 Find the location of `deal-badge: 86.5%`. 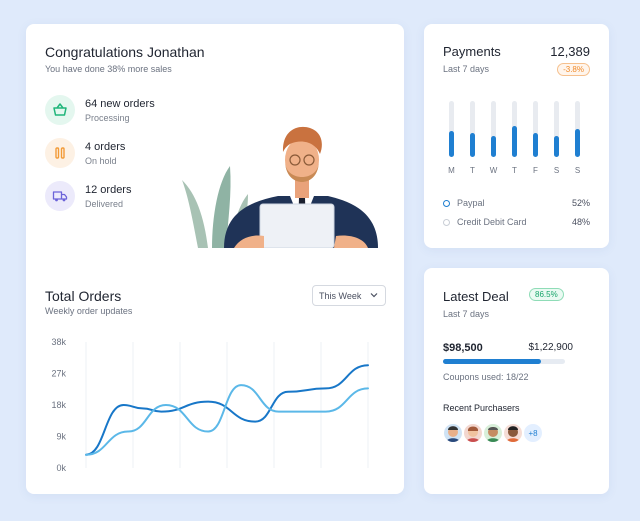

deal-badge: 86.5% is located at coordinates (546, 294).